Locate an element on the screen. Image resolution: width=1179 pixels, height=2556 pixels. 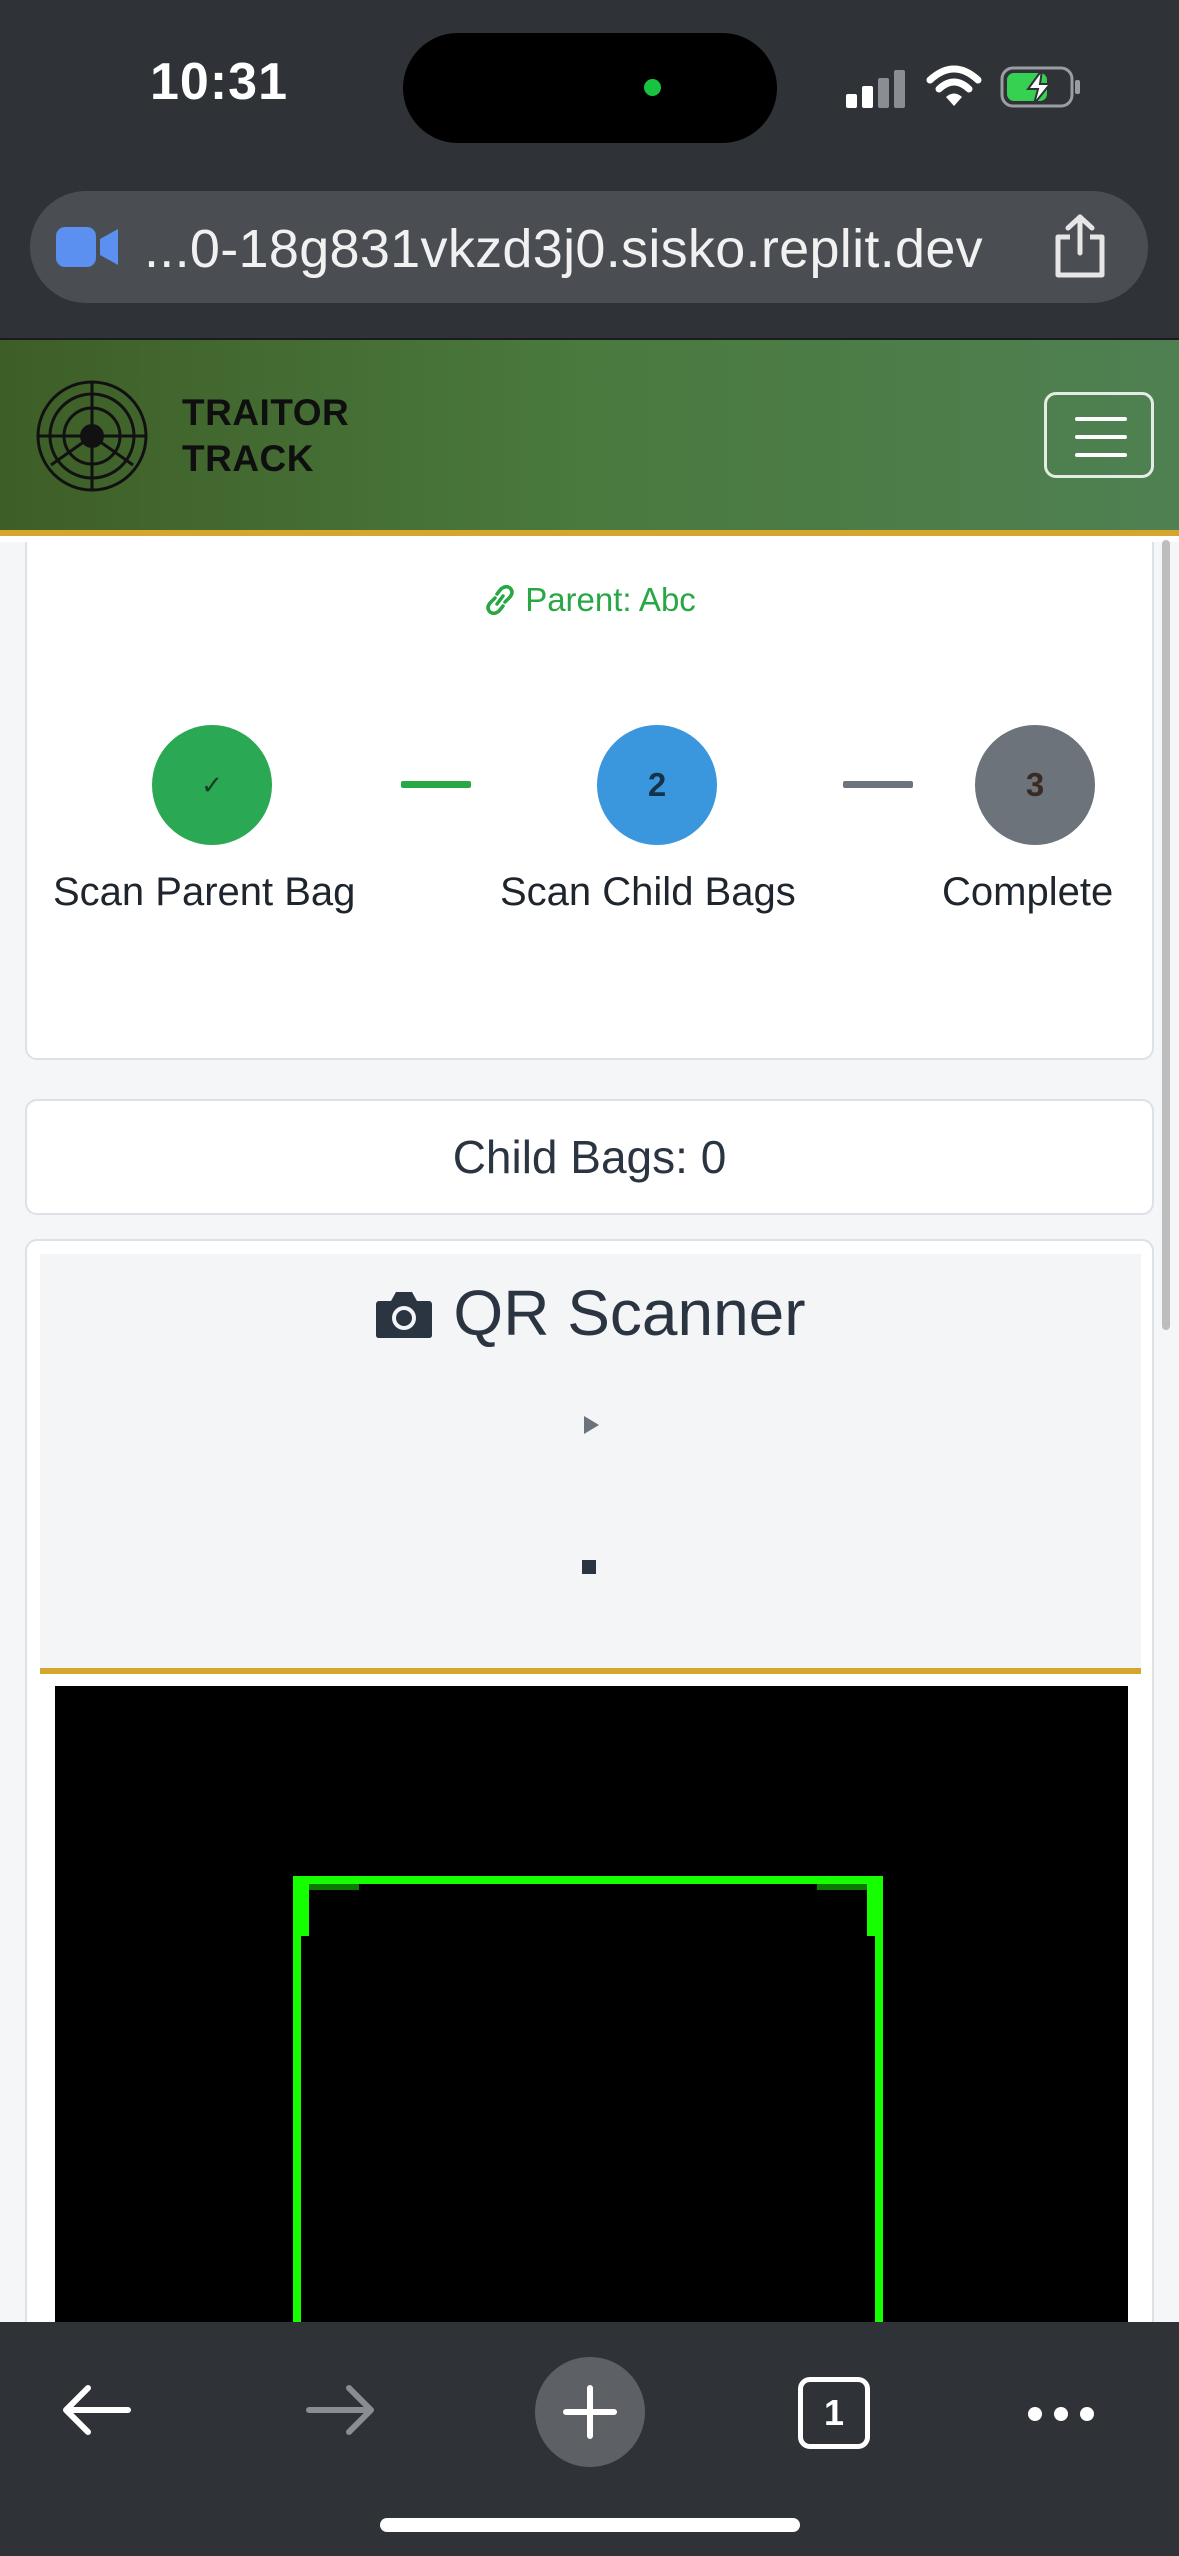
more-options-icon is located at coordinates (1061, 2414).